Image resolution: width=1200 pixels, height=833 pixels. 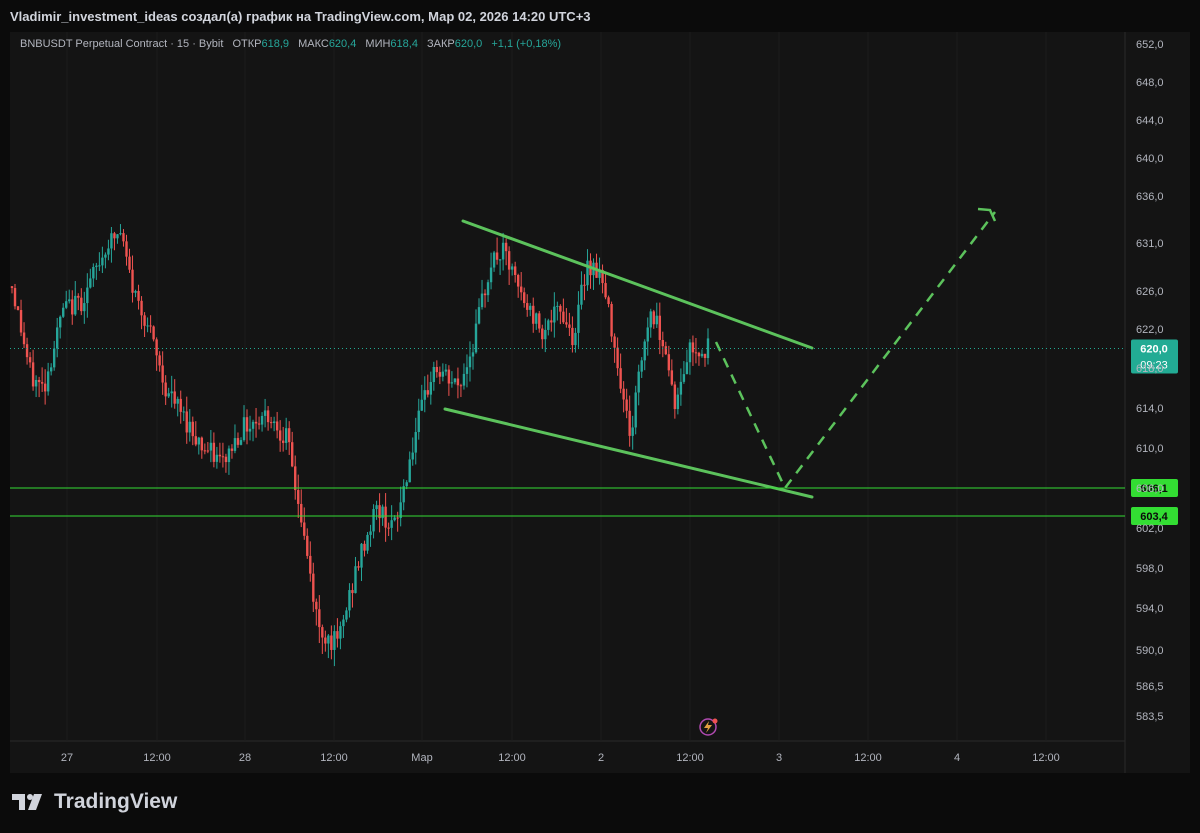 I want to click on price-tick-label: 594,0, so click(x=1150, y=609).